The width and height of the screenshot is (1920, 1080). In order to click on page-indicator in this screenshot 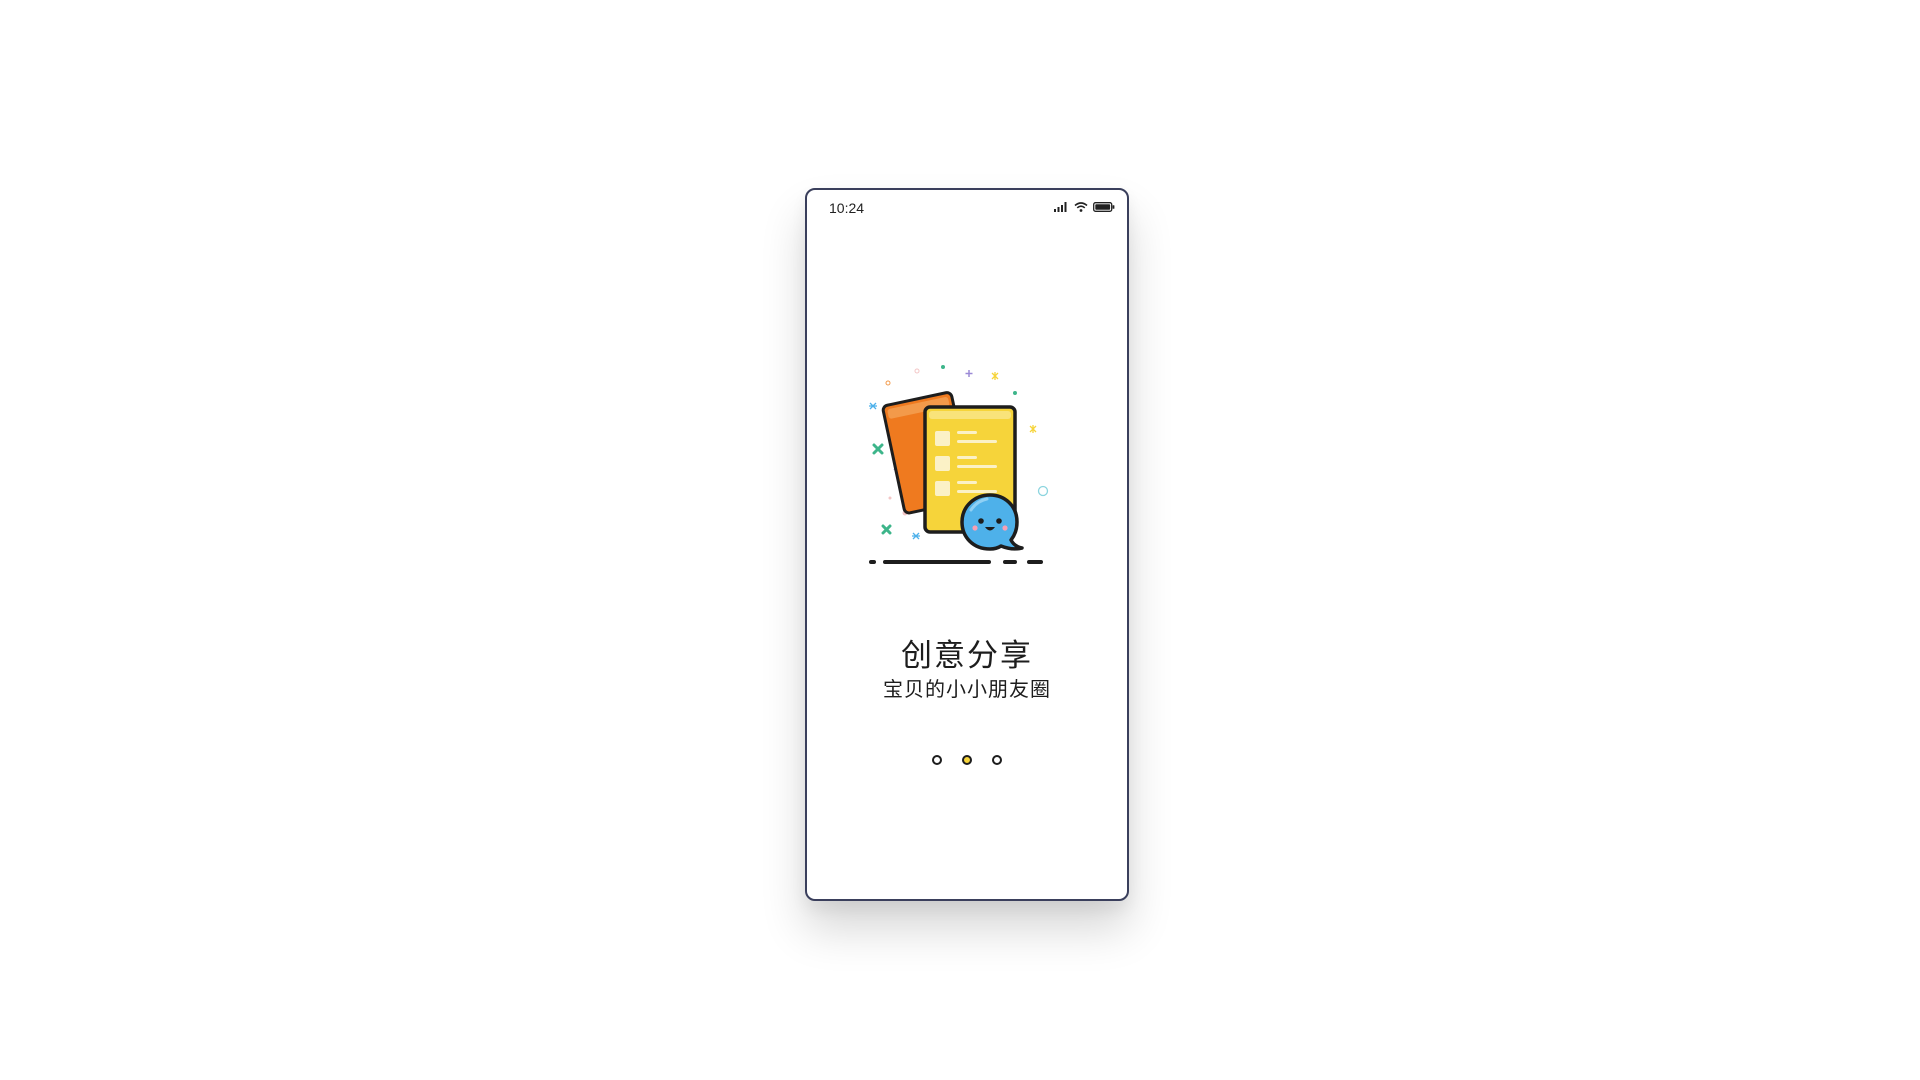, I will do `click(967, 760)`.